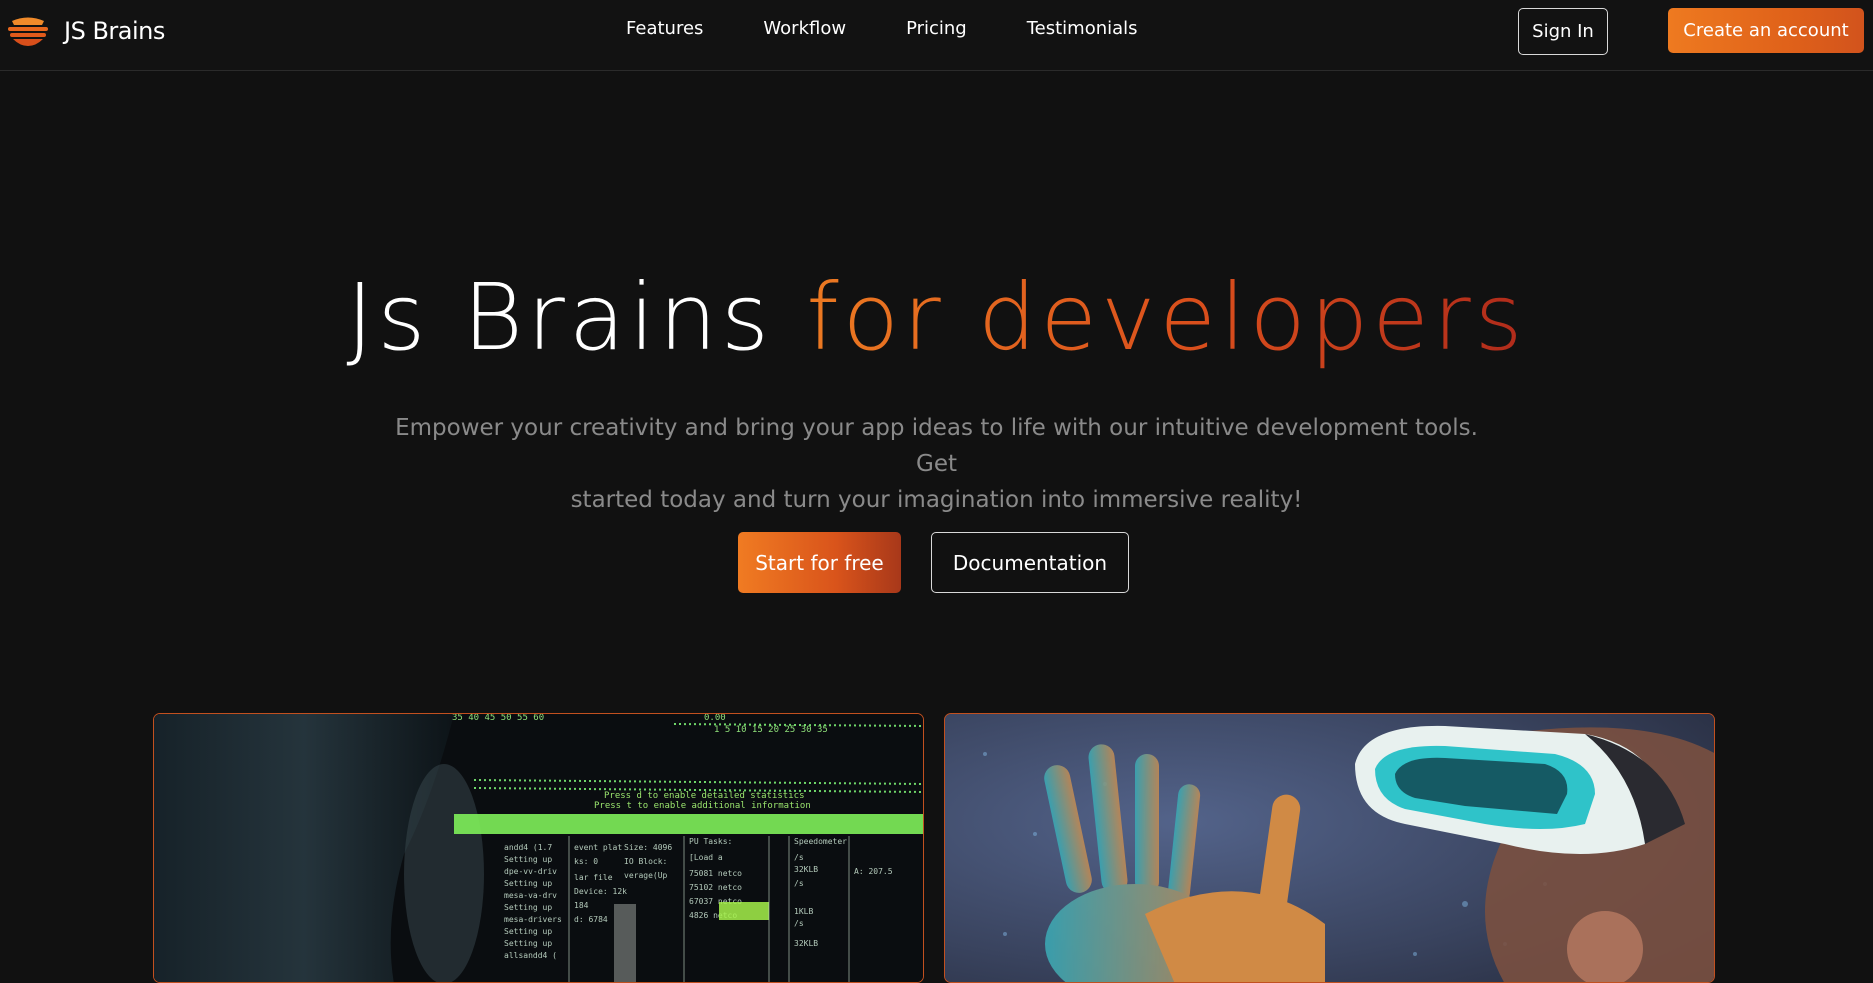 This screenshot has width=1873, height=983. What do you see at coordinates (1563, 31) in the screenshot?
I see `sign-in-button: Sign In` at bounding box center [1563, 31].